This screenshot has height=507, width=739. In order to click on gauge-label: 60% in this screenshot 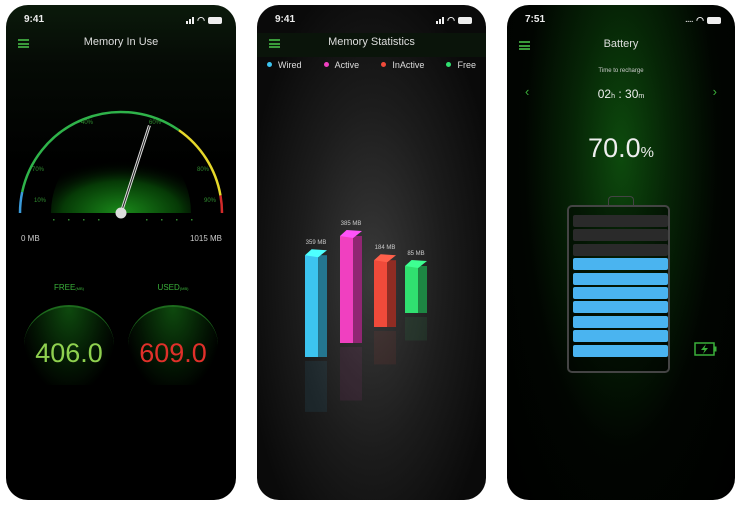, I will do `click(155, 123)`.